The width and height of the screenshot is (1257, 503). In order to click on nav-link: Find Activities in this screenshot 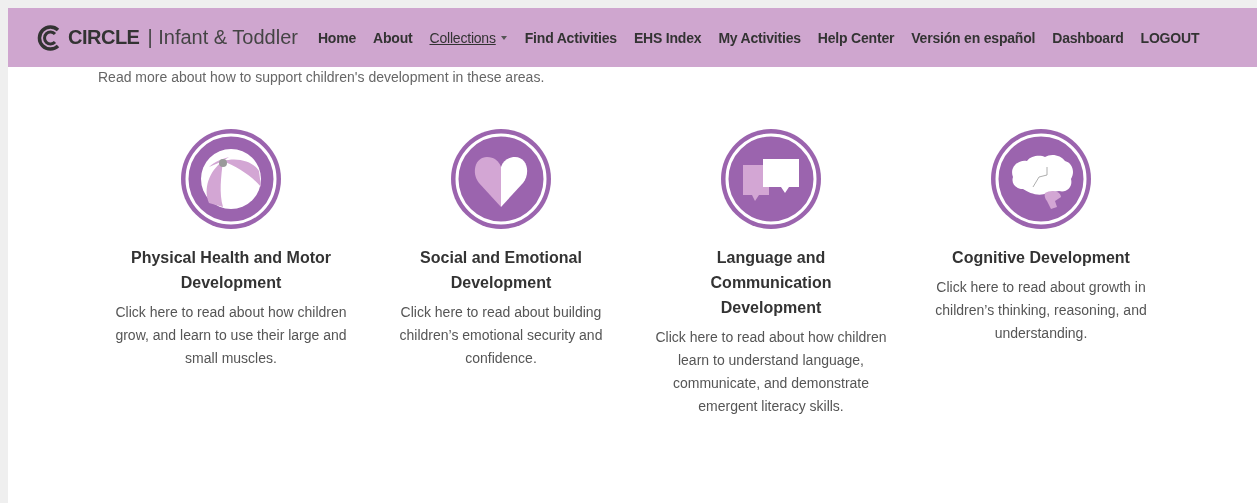, I will do `click(570, 37)`.